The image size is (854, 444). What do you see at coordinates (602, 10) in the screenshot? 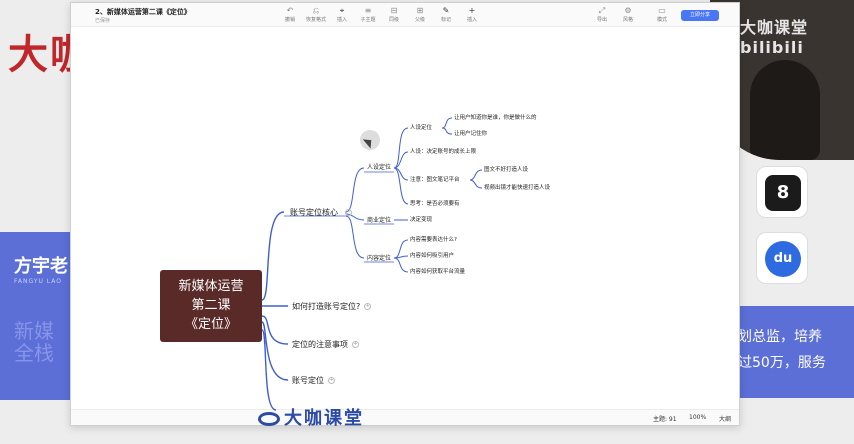
I see `export-icon: ⤢` at bounding box center [602, 10].